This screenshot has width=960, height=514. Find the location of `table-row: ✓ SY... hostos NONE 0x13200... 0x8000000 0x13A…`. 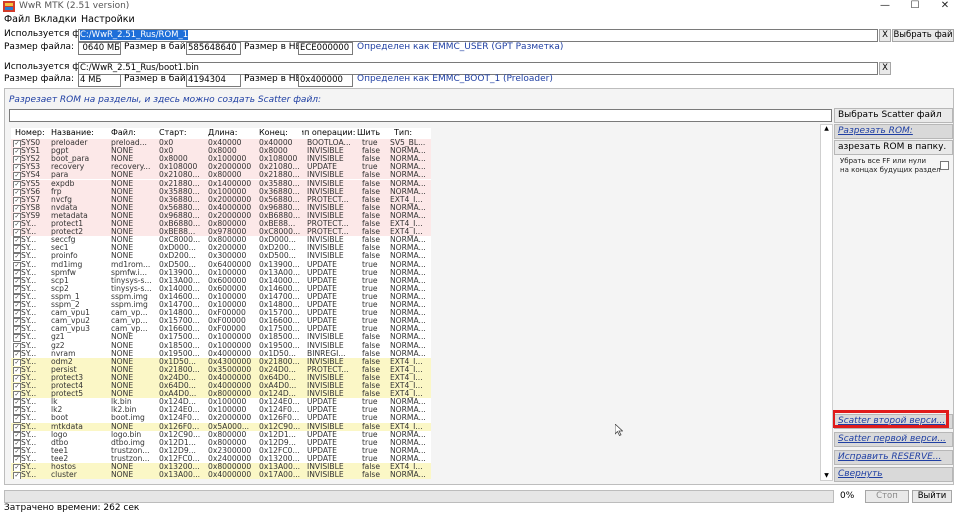

table-row: ✓ SY... hostos NONE 0x13200... 0x8000000 0x13A… is located at coordinates (221, 467).